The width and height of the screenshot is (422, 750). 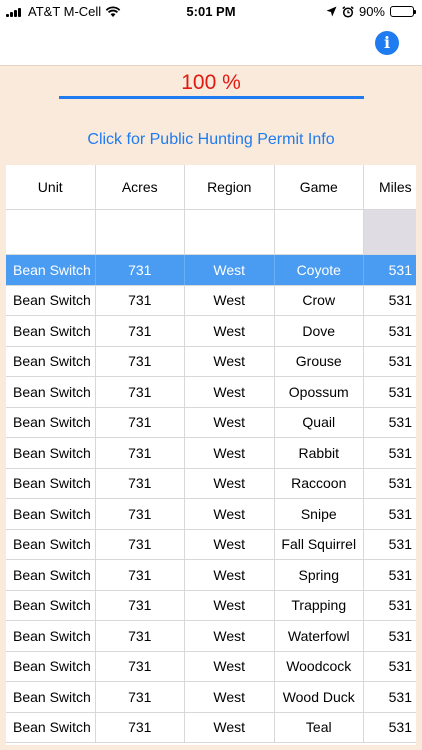 I want to click on cell-game: Raccoon, so click(x=319, y=483).